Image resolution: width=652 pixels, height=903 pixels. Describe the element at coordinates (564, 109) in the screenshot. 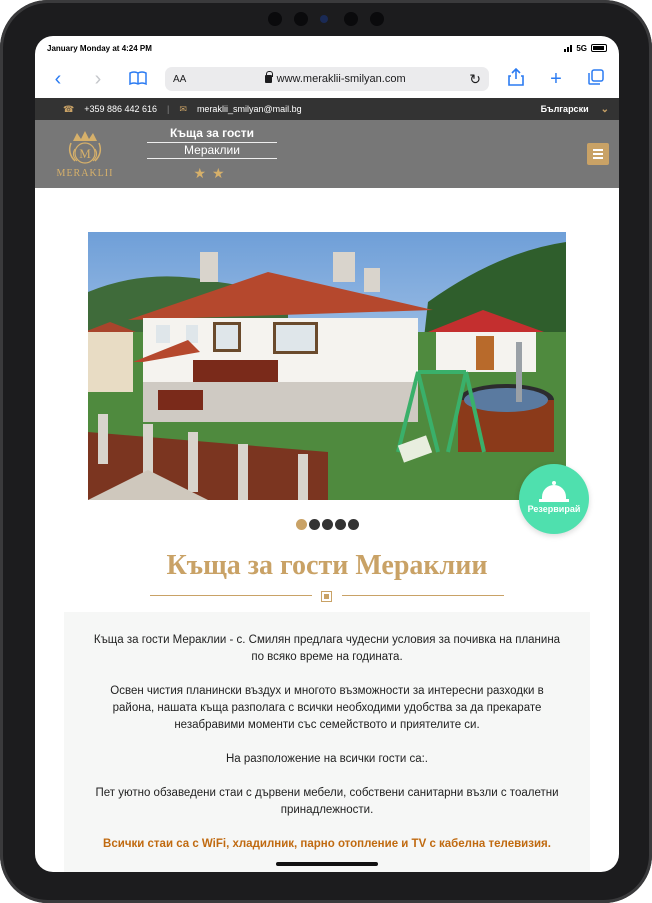

I see `language-label: Български` at that location.